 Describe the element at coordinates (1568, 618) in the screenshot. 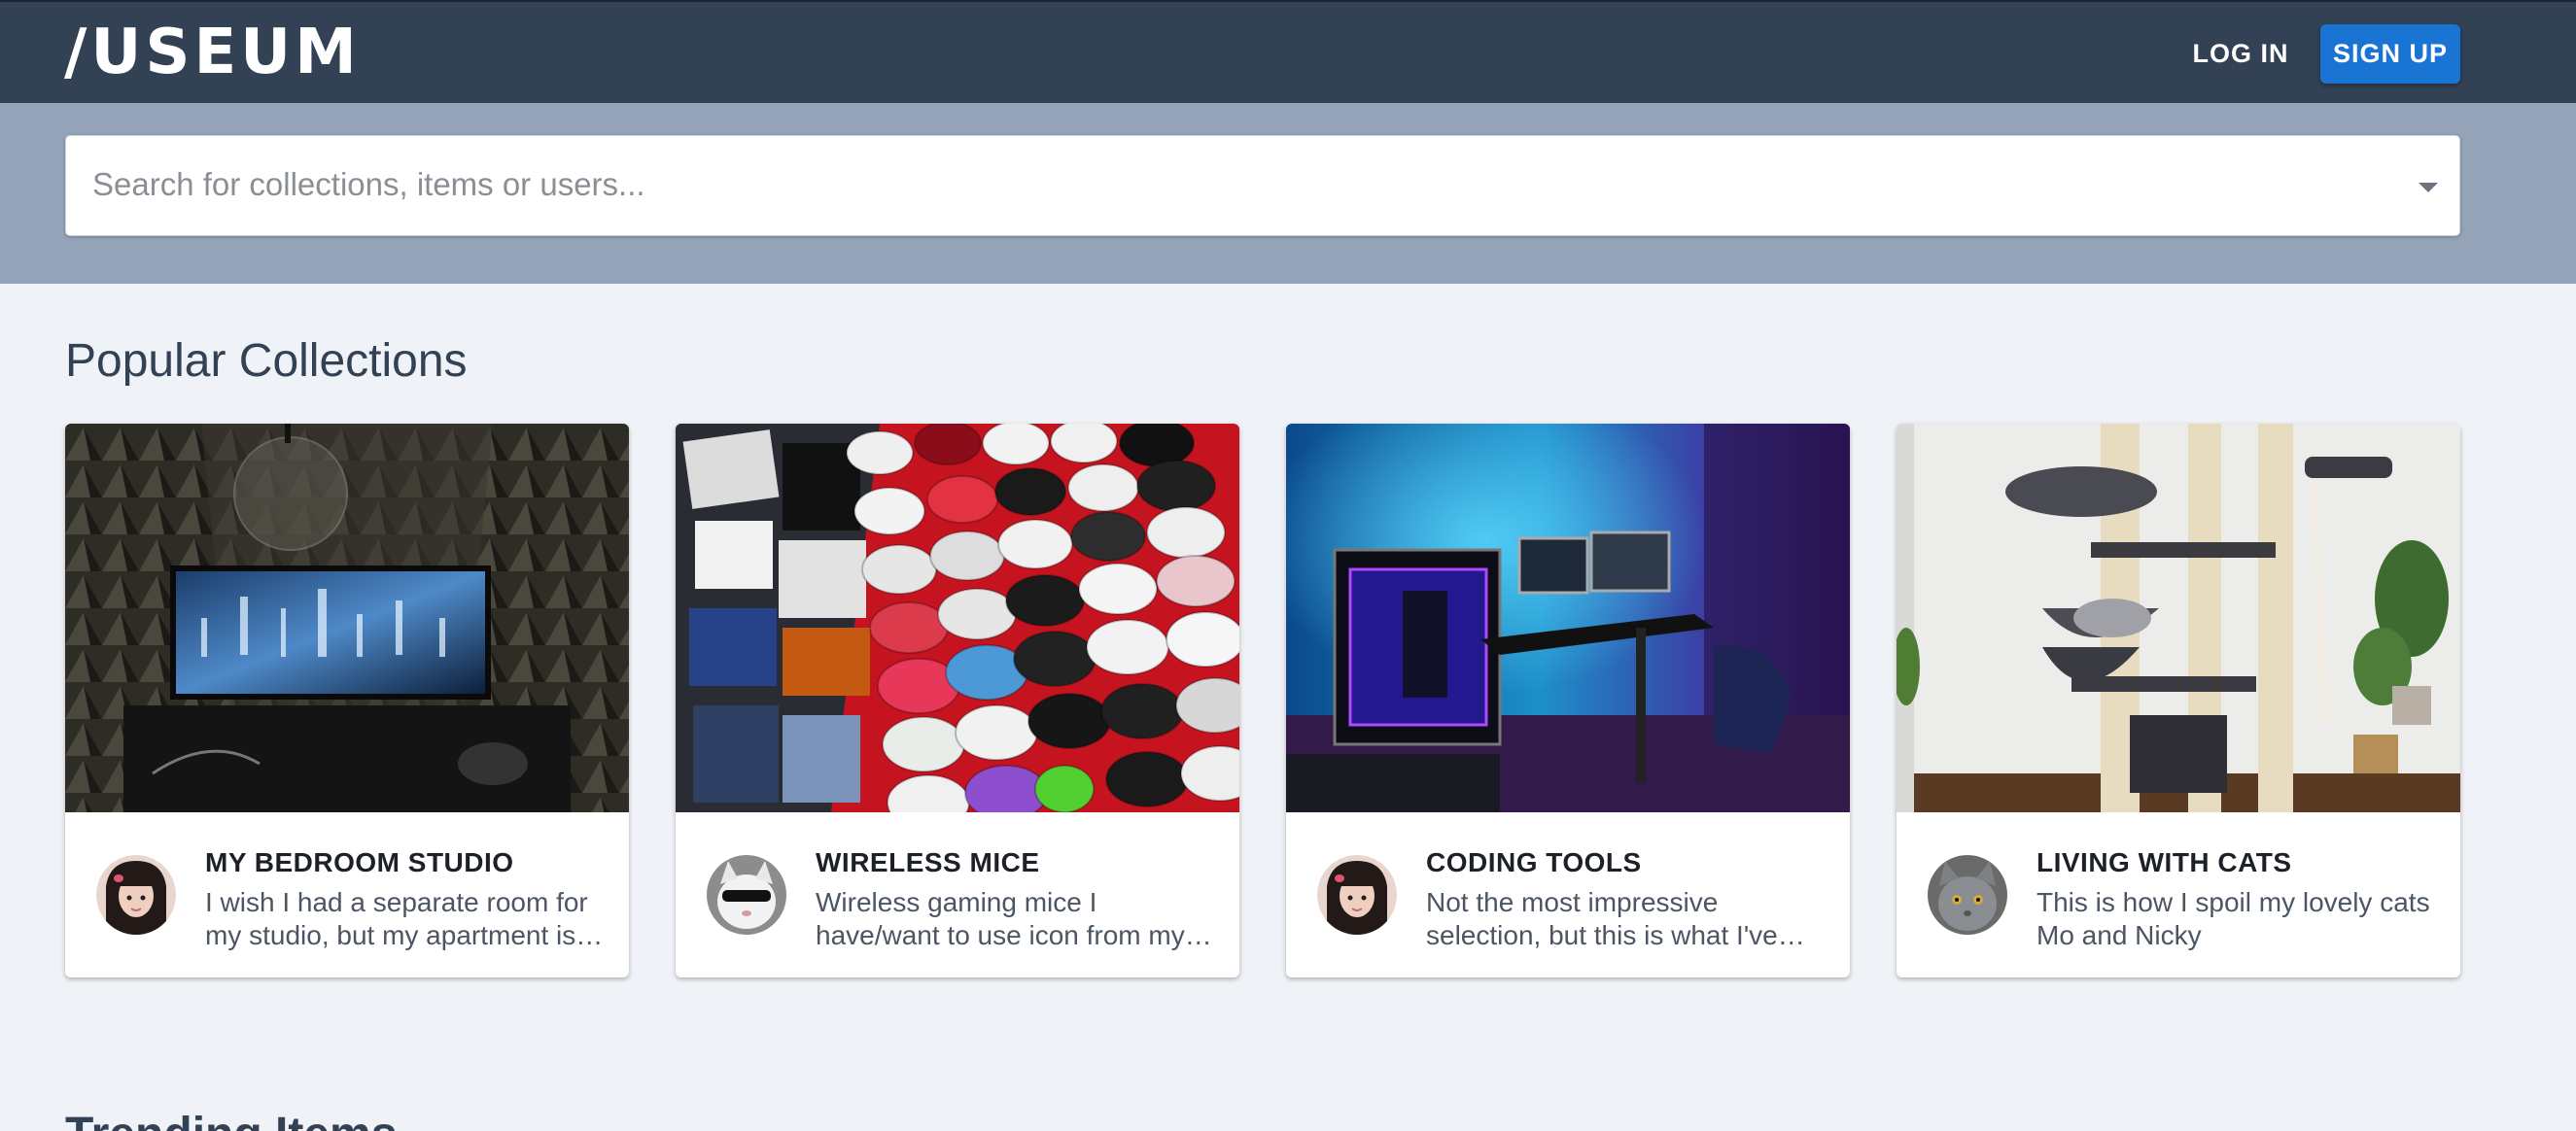

I see `collection-image-coding` at that location.